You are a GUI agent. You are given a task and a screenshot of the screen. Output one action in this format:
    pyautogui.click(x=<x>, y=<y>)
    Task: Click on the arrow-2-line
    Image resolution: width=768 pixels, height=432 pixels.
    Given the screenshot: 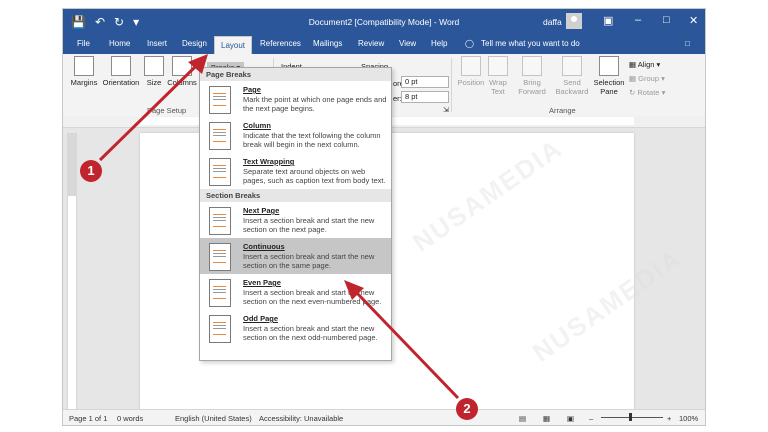 What is the action you would take?
    pyautogui.click(x=407, y=345)
    